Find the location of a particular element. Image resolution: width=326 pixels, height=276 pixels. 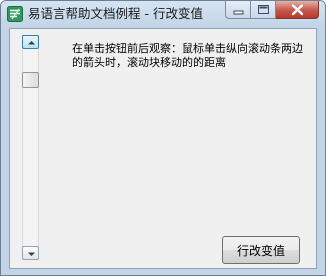

title-bar: 易语言帮助文档例程 - 行改变值 is located at coordinates (163, 14).